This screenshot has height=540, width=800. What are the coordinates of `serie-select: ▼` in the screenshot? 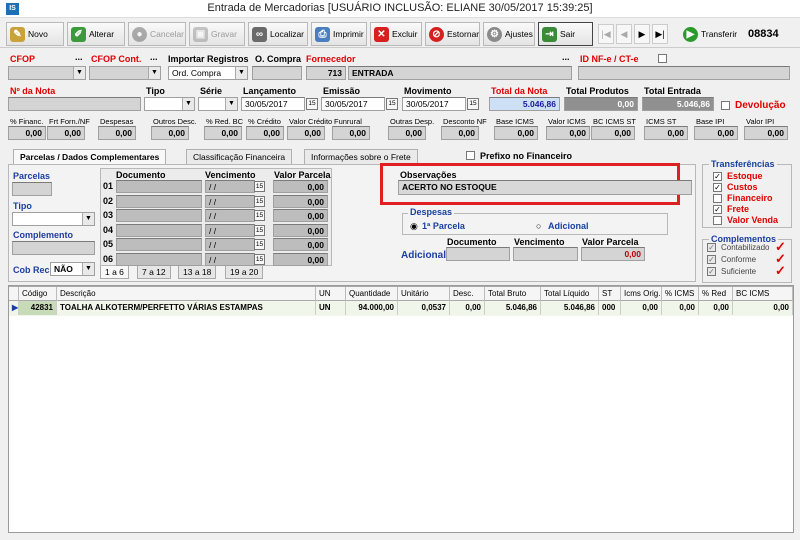 It's located at (218, 104).